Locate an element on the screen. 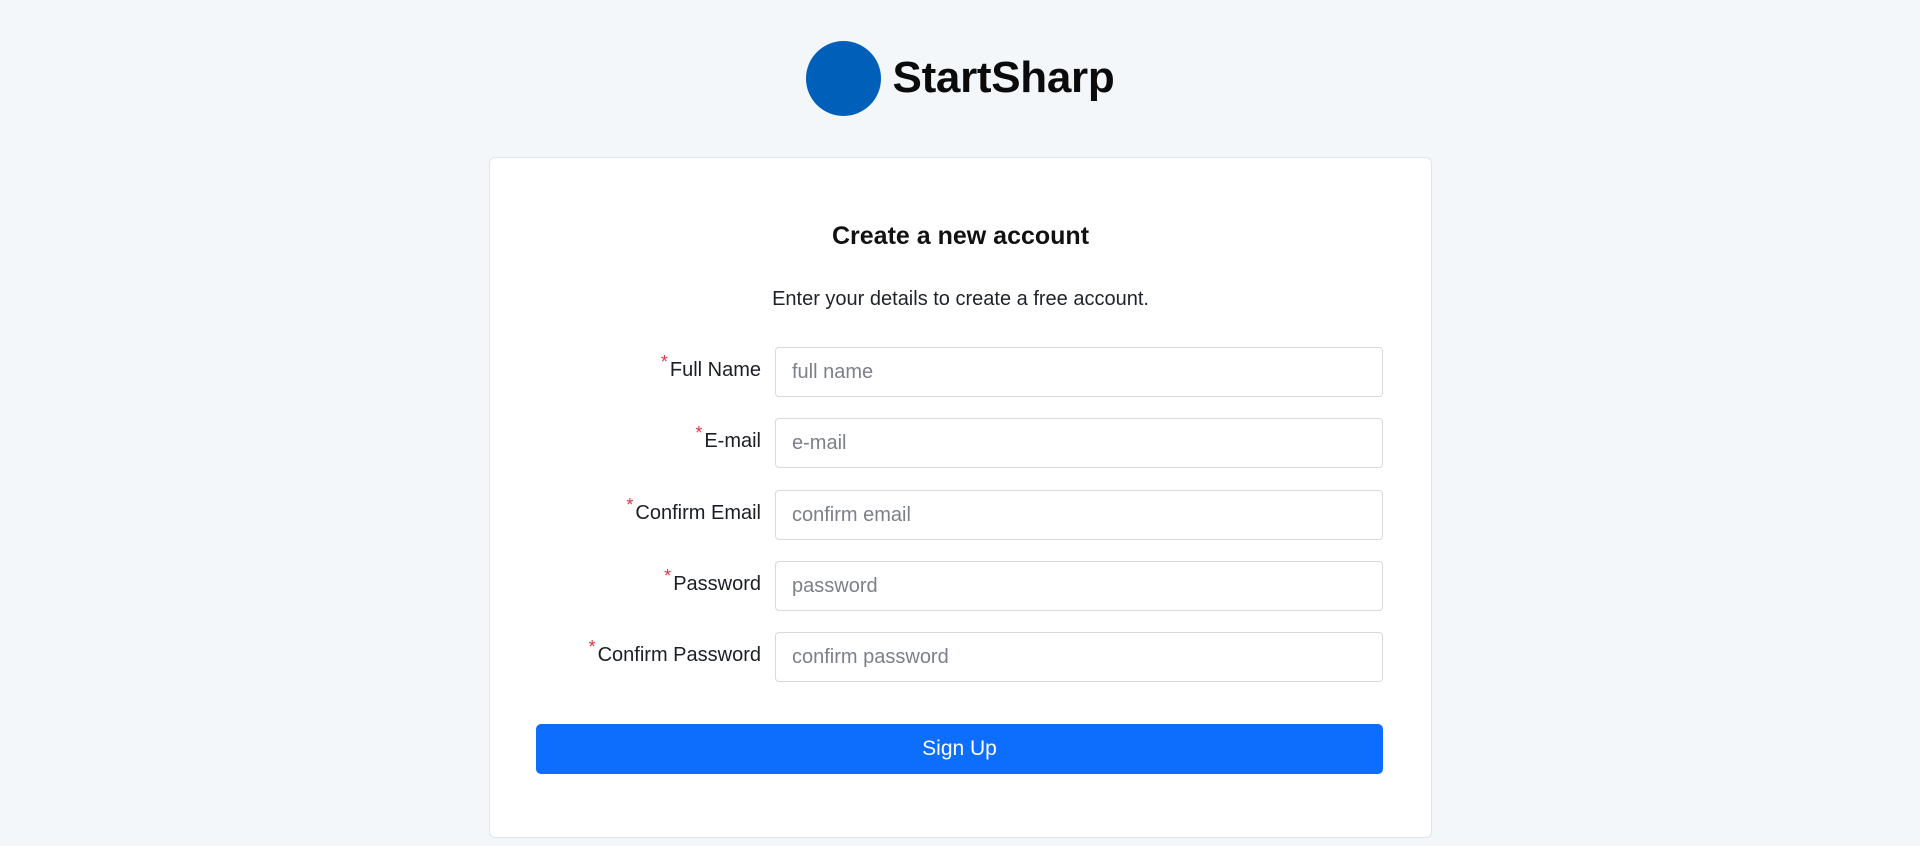 This screenshot has height=846, width=1920. form-row-password: * Password is located at coordinates (960, 586).